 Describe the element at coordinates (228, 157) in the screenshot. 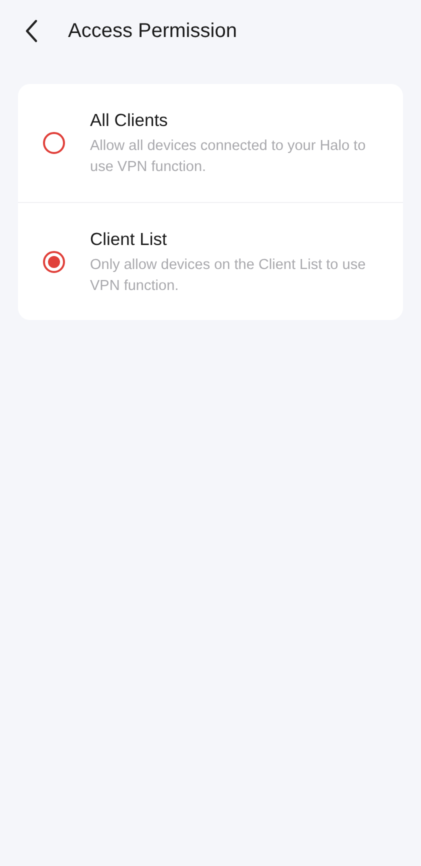

I see `option-description: Allow all devices connected to your Halo to use VPN function.` at that location.